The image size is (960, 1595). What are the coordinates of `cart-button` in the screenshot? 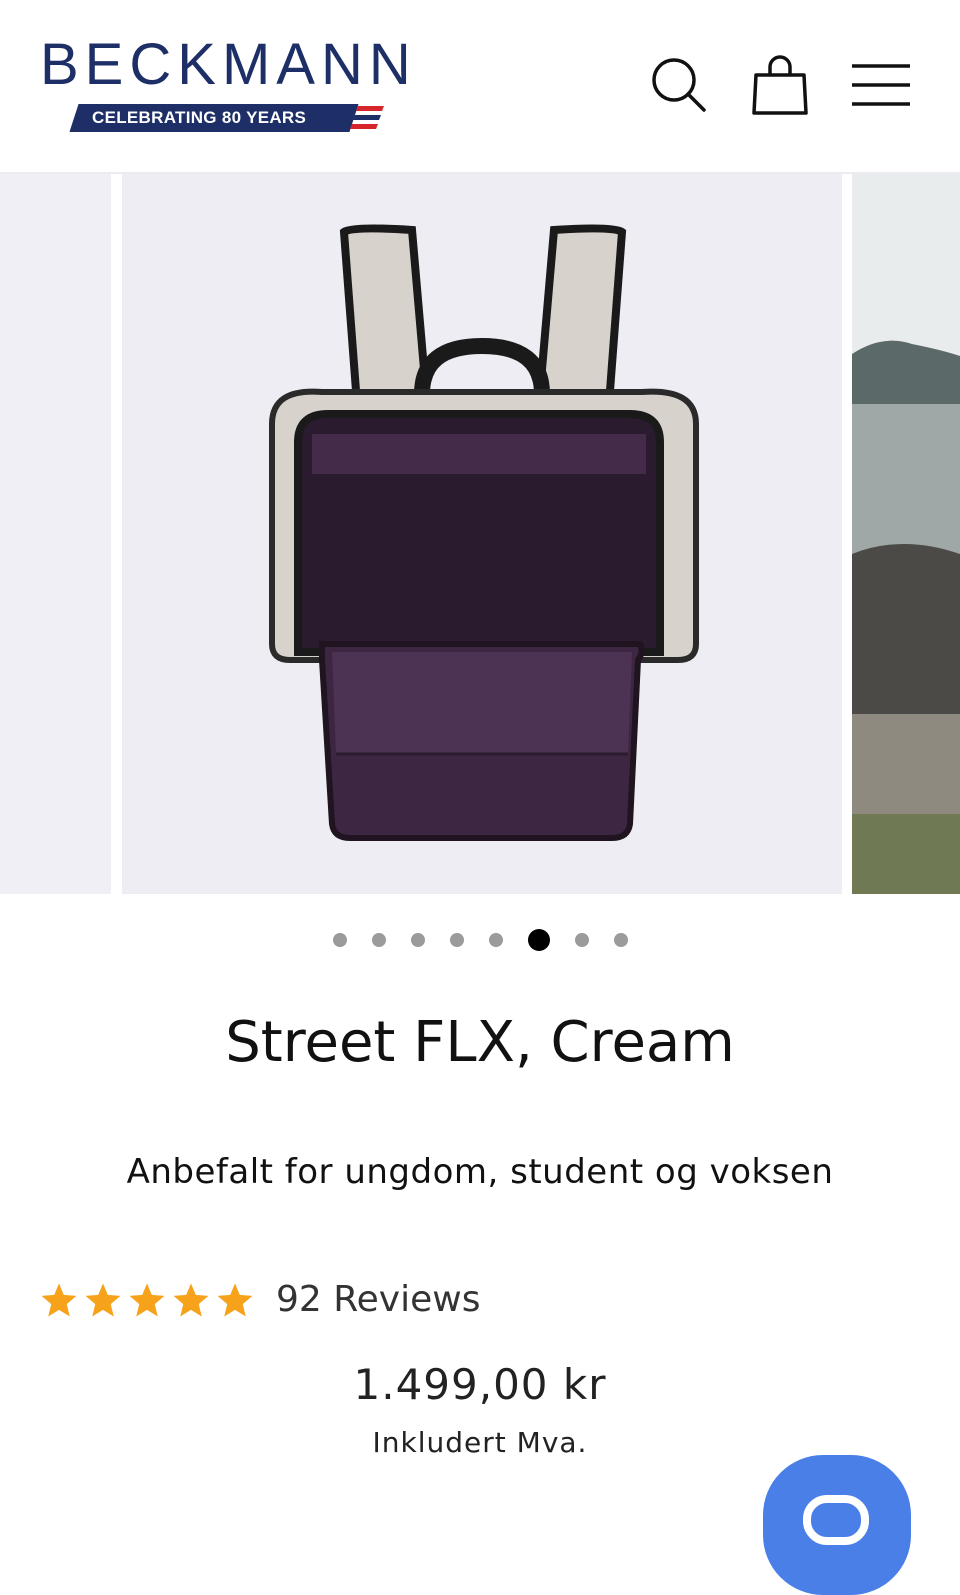 It's located at (780, 85).